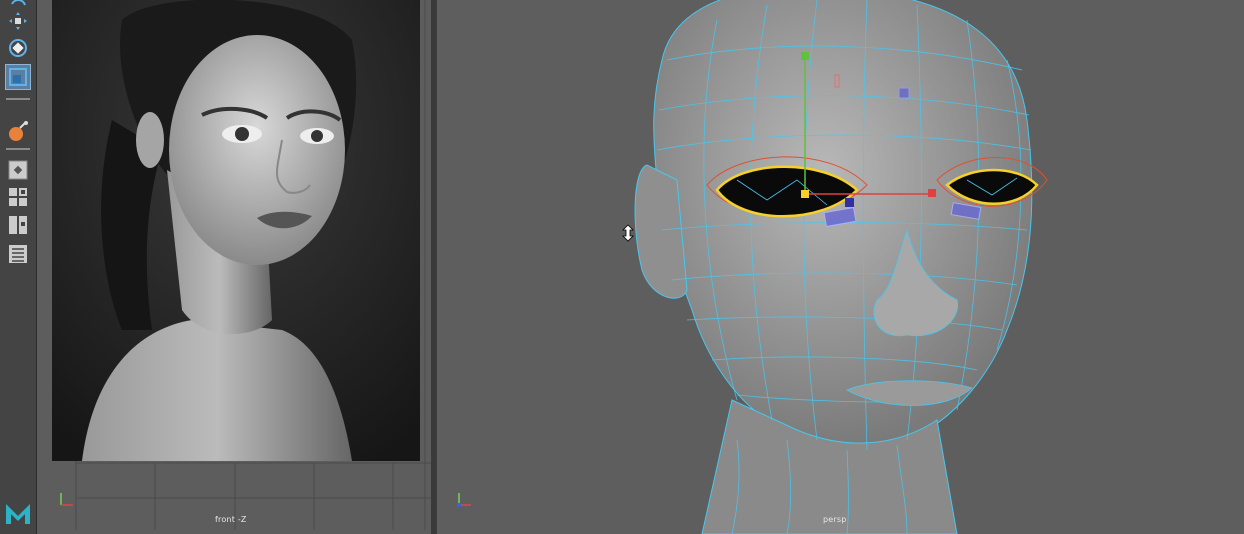 The image size is (1244, 534). I want to click on four-pane-icon, so click(18, 197).